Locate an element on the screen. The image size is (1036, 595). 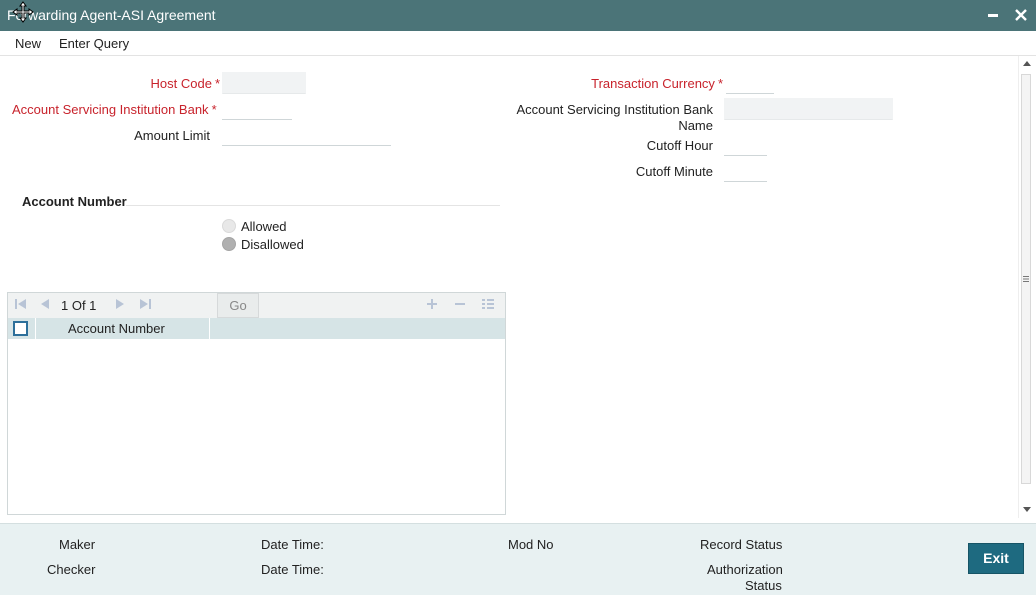
txn-currency-input is located at coordinates (750, 83).